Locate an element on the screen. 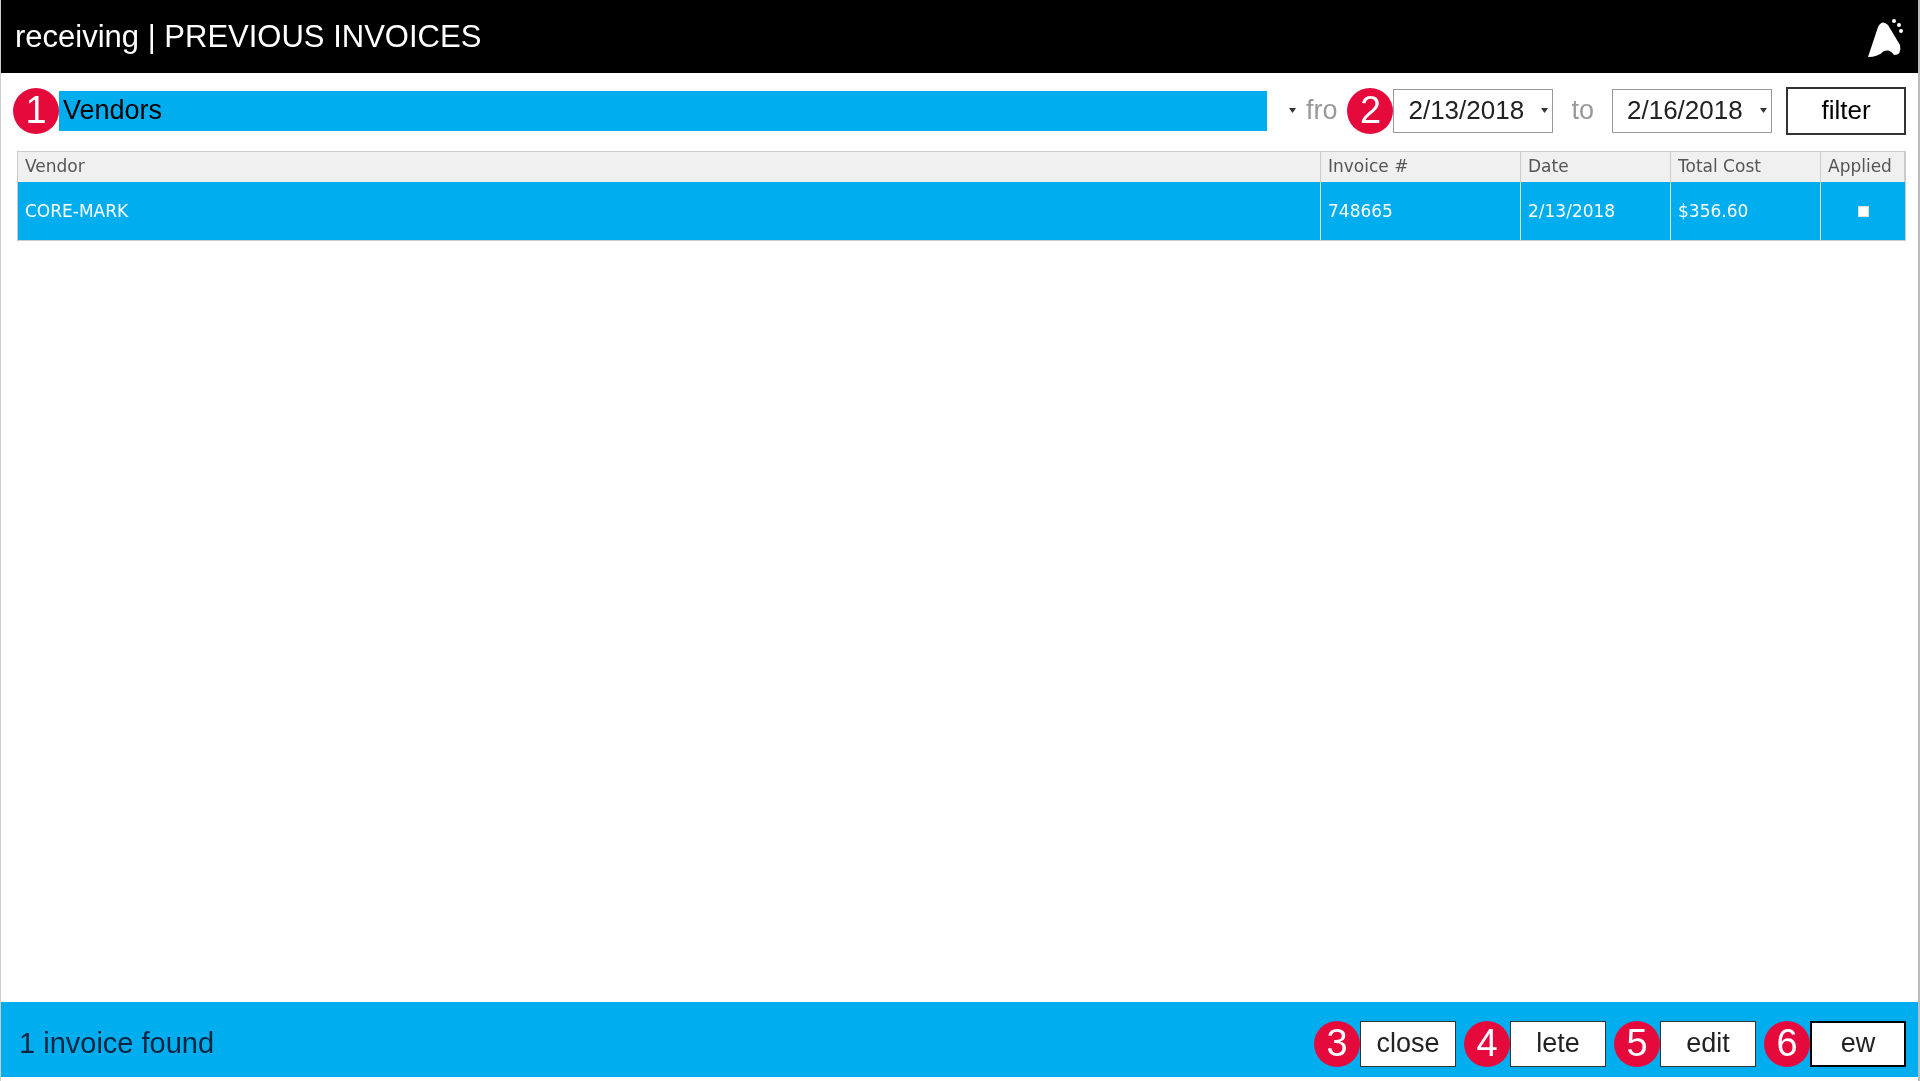 This screenshot has width=1920, height=1081. callout-marker: 3 is located at coordinates (1337, 1043).